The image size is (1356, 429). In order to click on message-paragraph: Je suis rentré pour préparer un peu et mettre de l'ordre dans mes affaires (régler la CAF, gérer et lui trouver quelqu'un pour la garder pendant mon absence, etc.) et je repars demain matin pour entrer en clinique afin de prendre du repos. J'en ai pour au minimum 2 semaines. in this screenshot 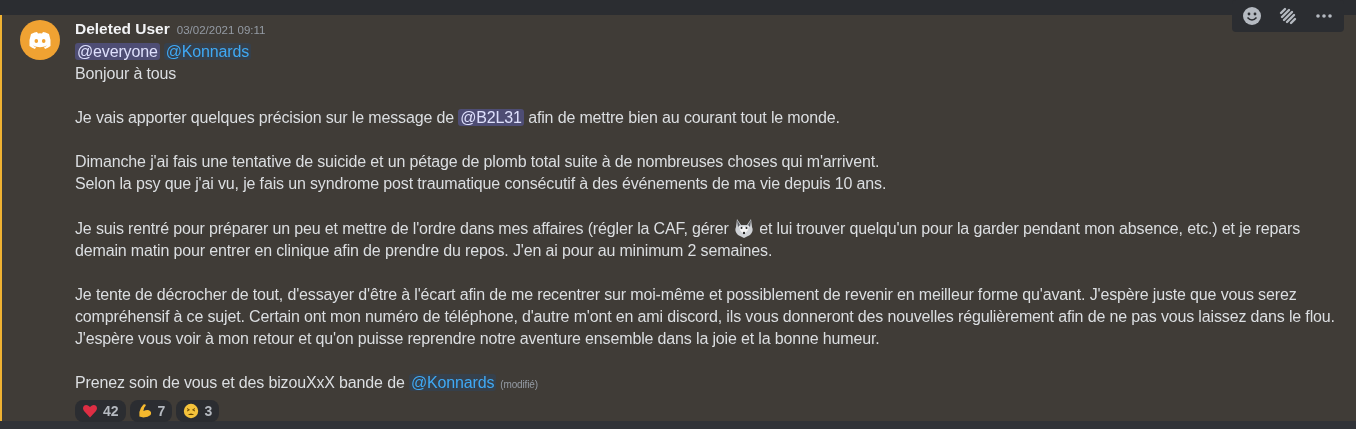, I will do `click(705, 239)`.